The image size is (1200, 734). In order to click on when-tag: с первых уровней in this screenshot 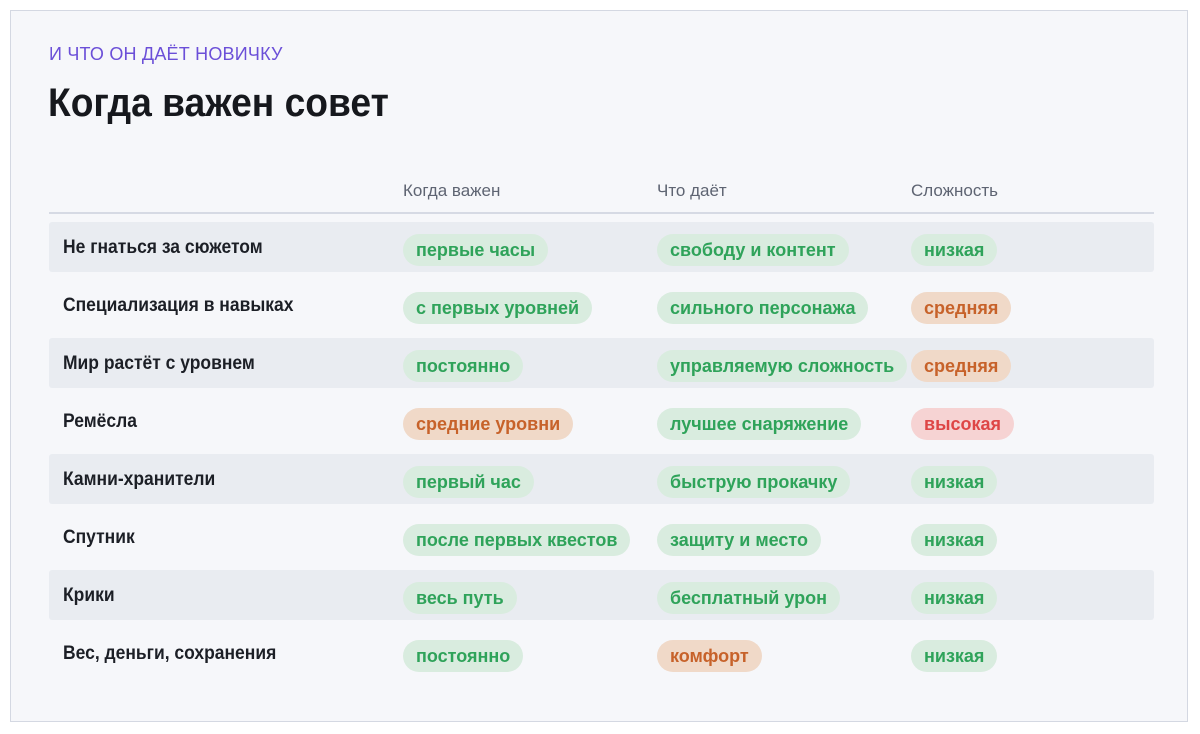, I will do `click(498, 308)`.